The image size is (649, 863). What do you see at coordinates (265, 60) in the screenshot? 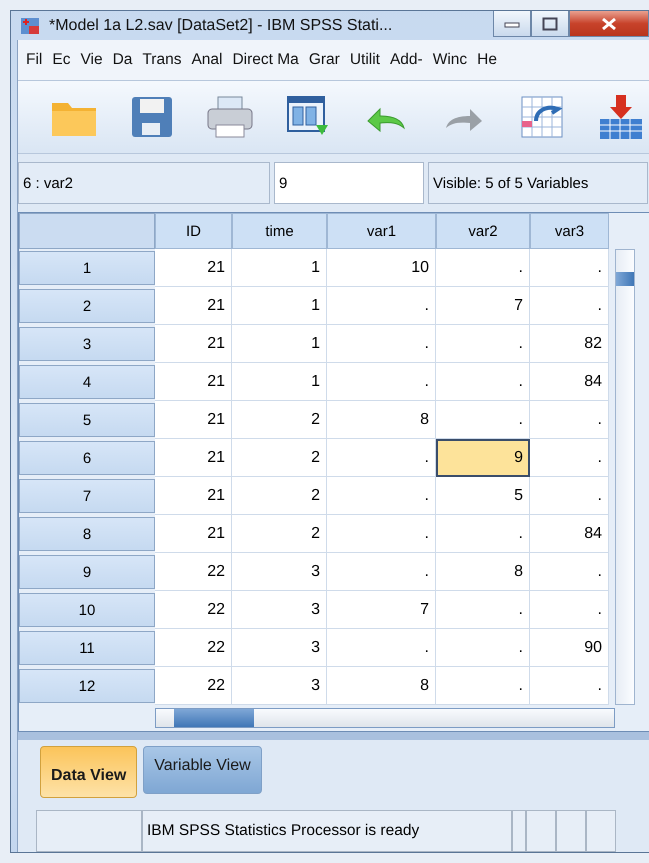
I see `menu-item: Direct Ma` at bounding box center [265, 60].